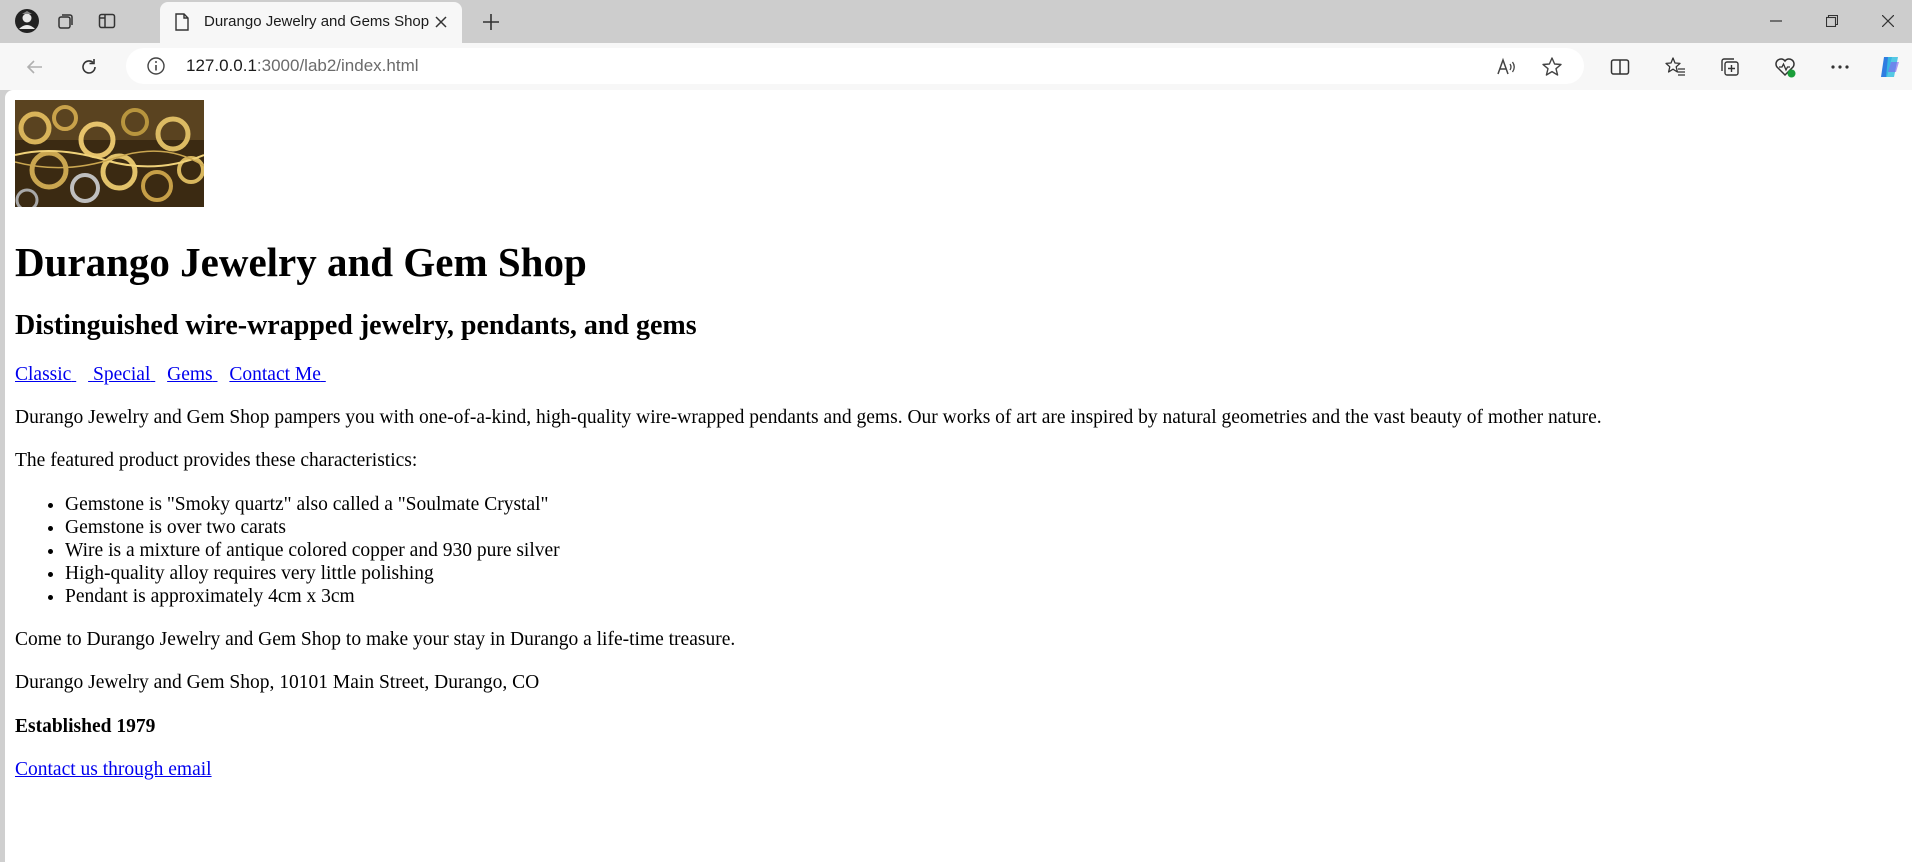 This screenshot has height=862, width=1912. I want to click on page-title: Durango Jewelry and Gem Shop, so click(301, 262).